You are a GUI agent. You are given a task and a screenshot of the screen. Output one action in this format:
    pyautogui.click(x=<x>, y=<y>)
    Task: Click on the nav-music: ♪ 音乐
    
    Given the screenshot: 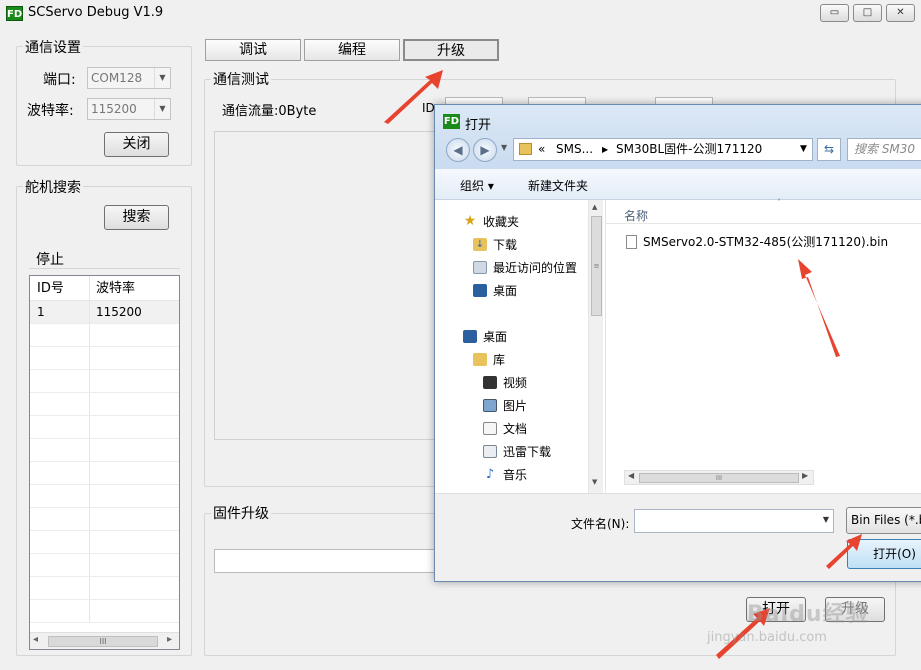 What is the action you would take?
    pyautogui.click(x=505, y=474)
    